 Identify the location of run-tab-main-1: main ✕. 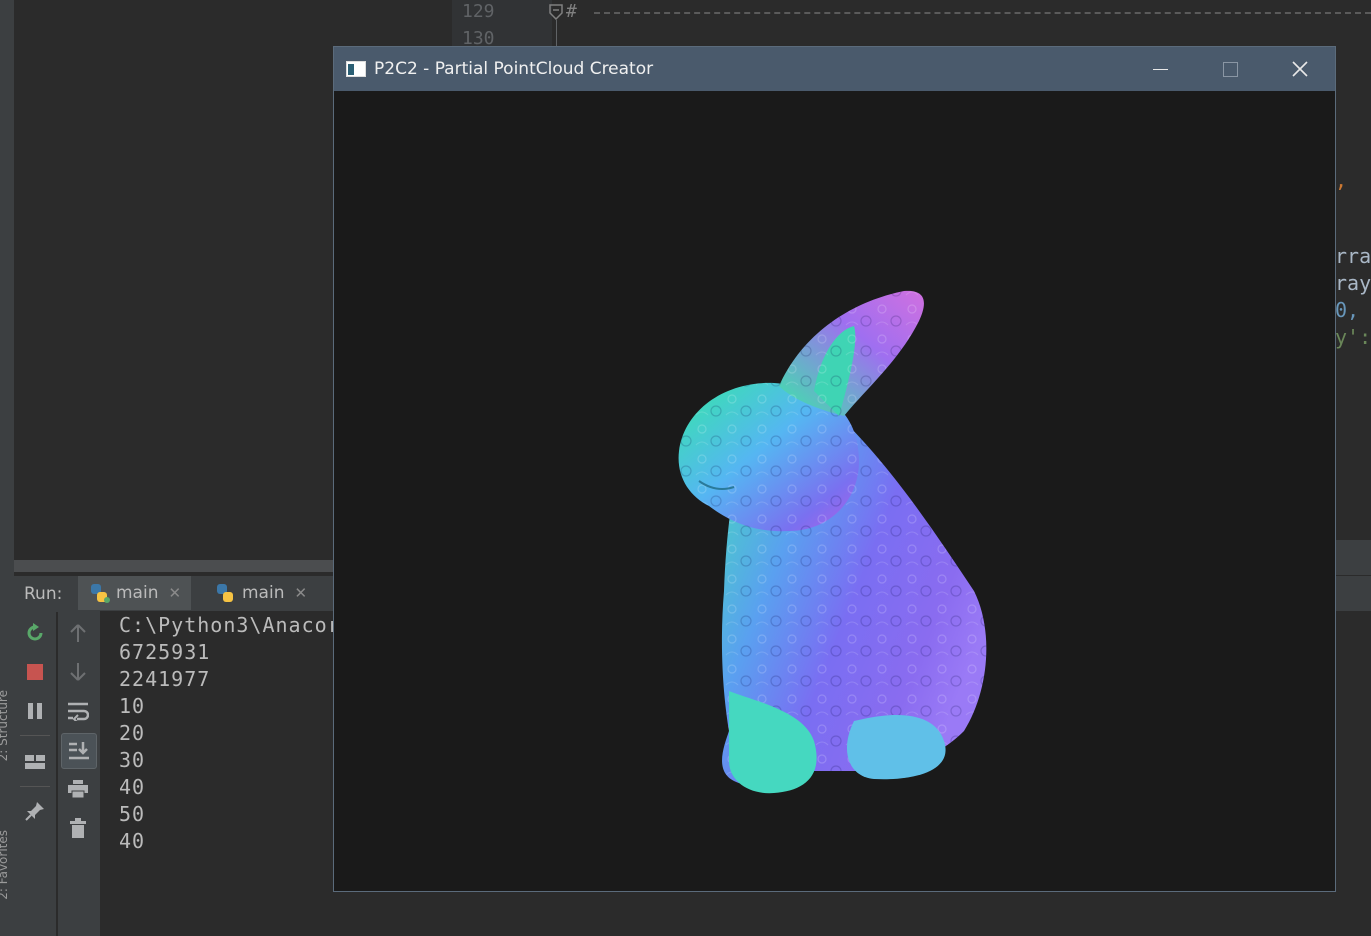
(135, 593).